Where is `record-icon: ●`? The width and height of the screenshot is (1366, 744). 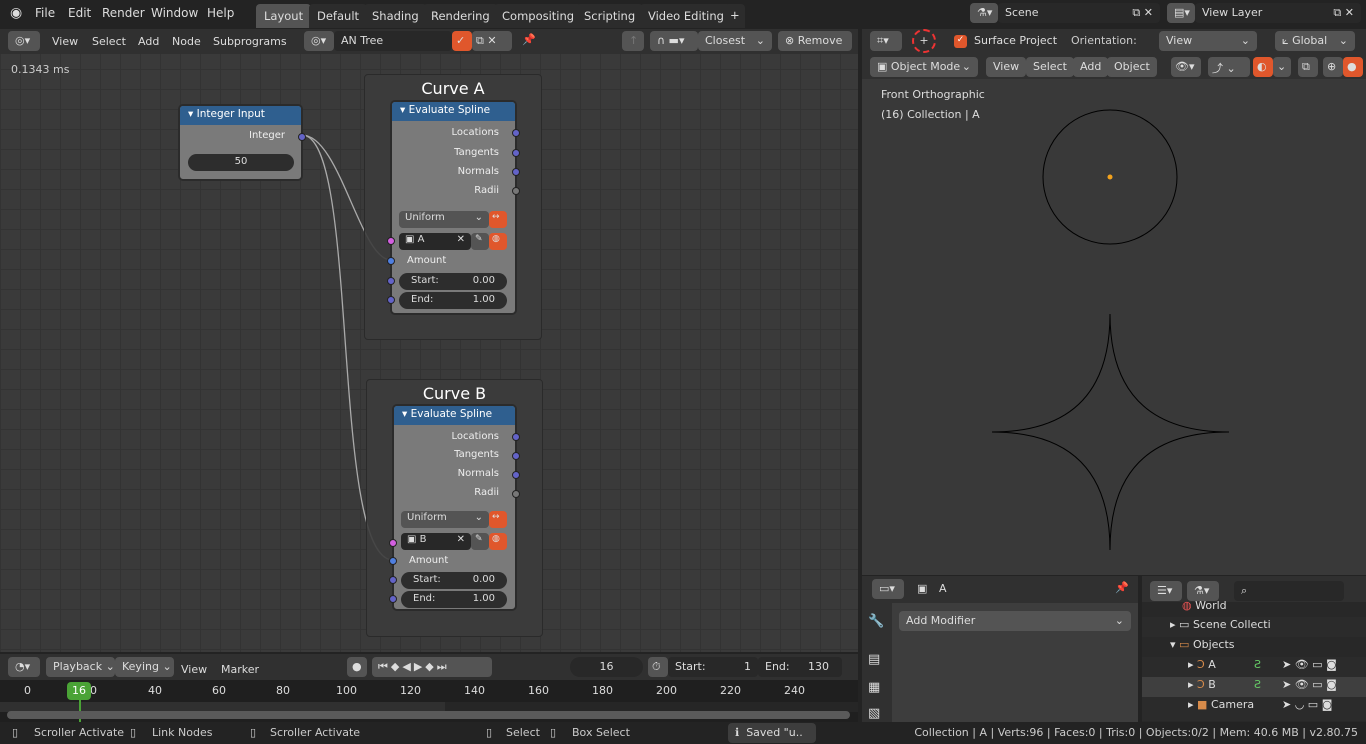 record-icon: ● is located at coordinates (357, 667).